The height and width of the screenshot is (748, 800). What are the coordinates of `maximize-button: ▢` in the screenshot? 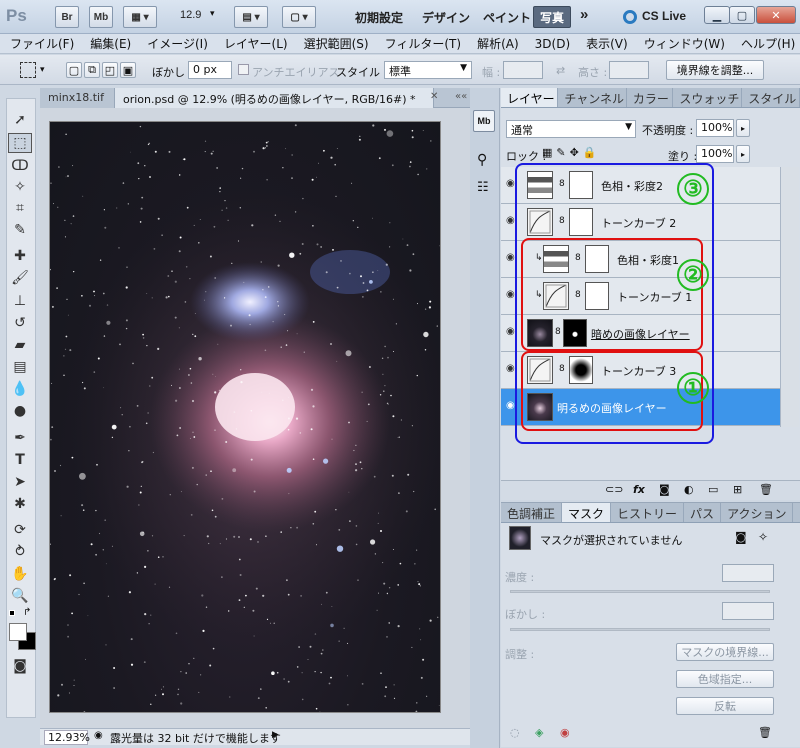 It's located at (742, 15).